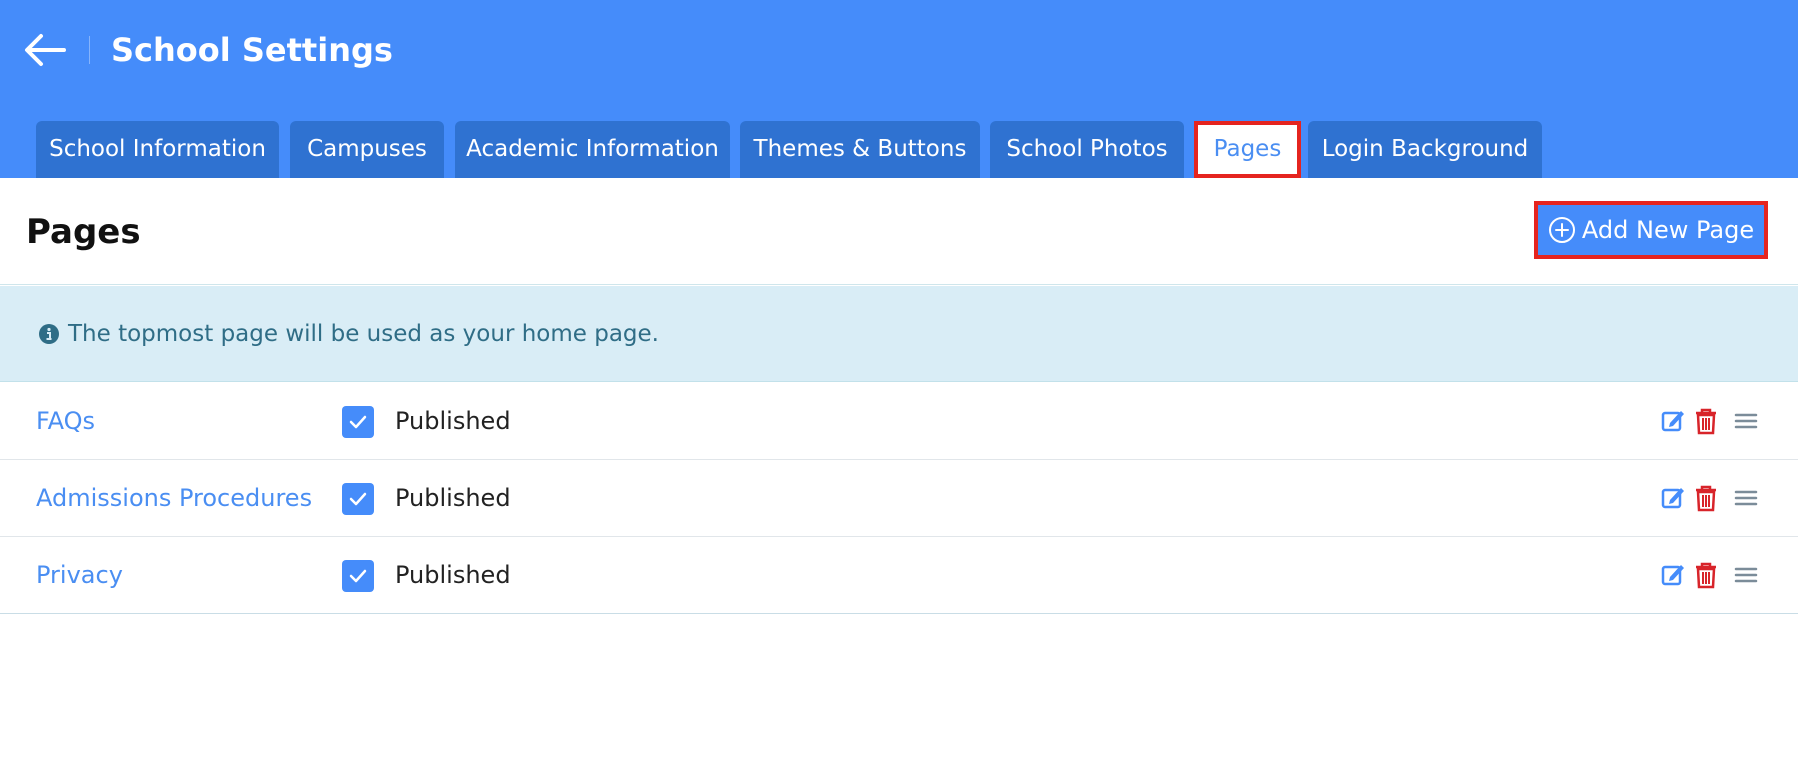  I want to click on info-circle-icon, so click(49, 333).